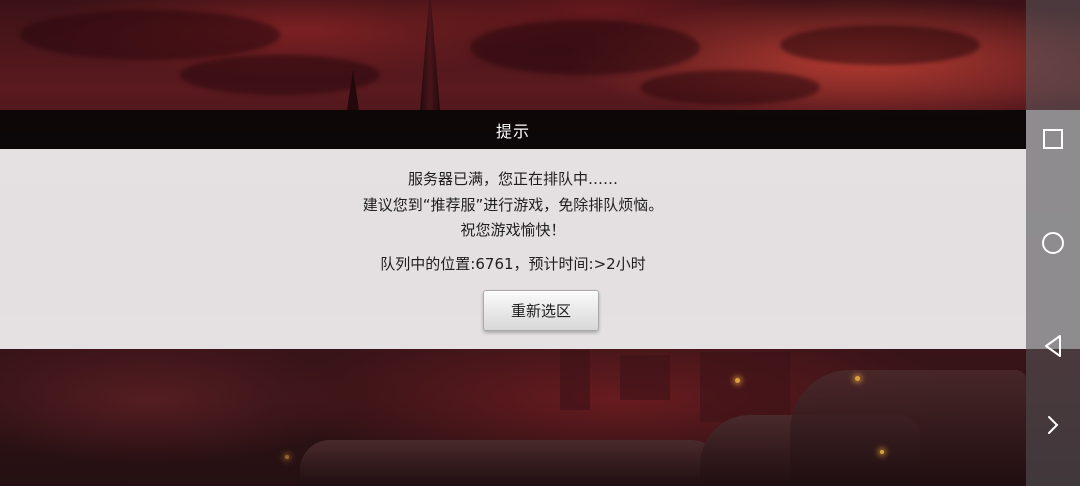  I want to click on expand-chevron-icon, so click(1053, 425).